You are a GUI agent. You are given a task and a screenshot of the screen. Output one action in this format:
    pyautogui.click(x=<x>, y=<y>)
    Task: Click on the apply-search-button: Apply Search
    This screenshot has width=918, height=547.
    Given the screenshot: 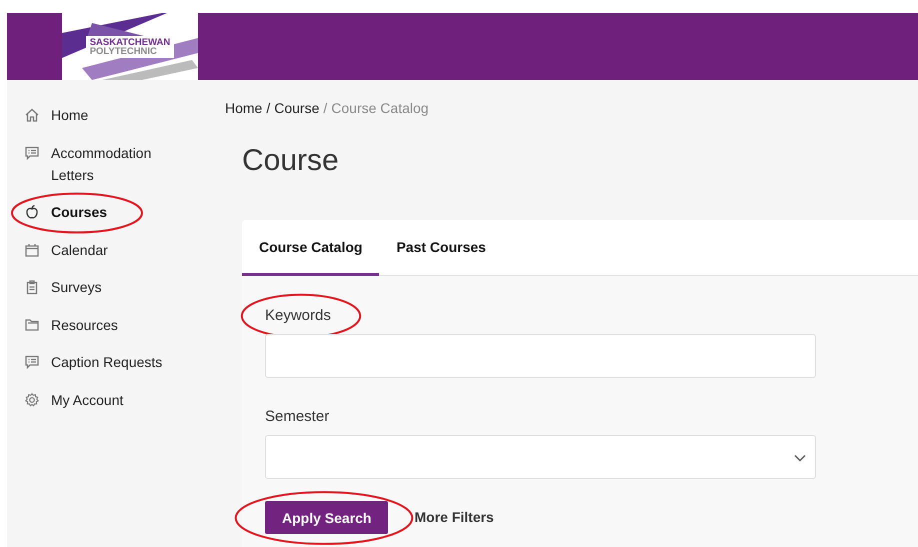 What is the action you would take?
    pyautogui.click(x=326, y=517)
    